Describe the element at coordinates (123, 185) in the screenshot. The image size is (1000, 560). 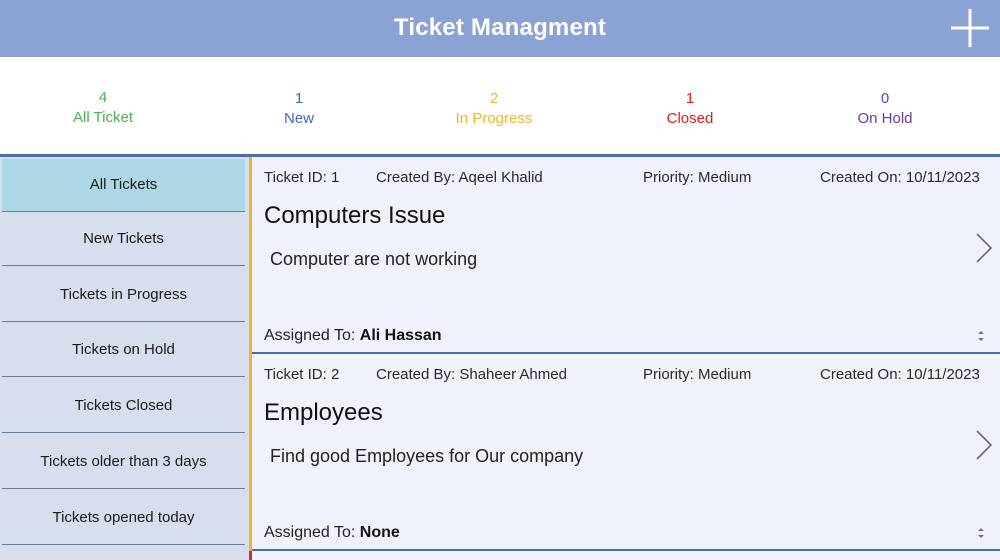
I see `sidebar-item-all-tickets: All Tickets` at that location.